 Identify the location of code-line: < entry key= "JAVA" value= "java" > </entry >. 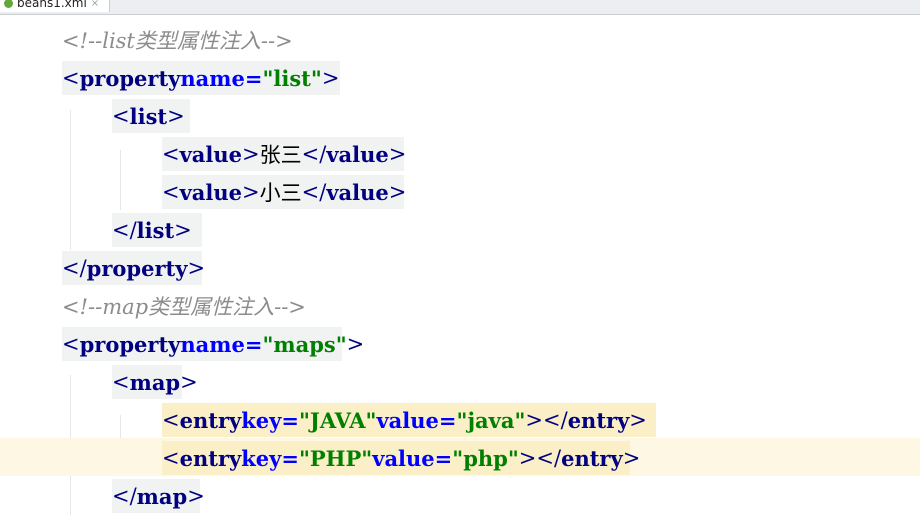
(460, 419).